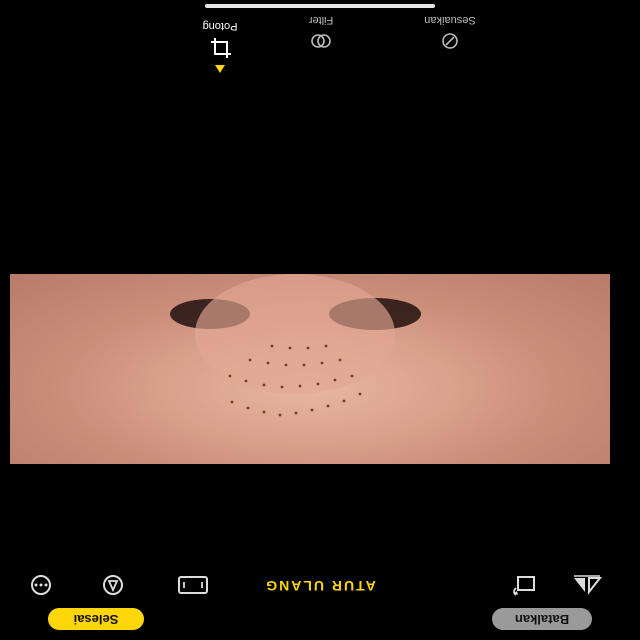  I want to click on crop-icon, so click(221, 48).